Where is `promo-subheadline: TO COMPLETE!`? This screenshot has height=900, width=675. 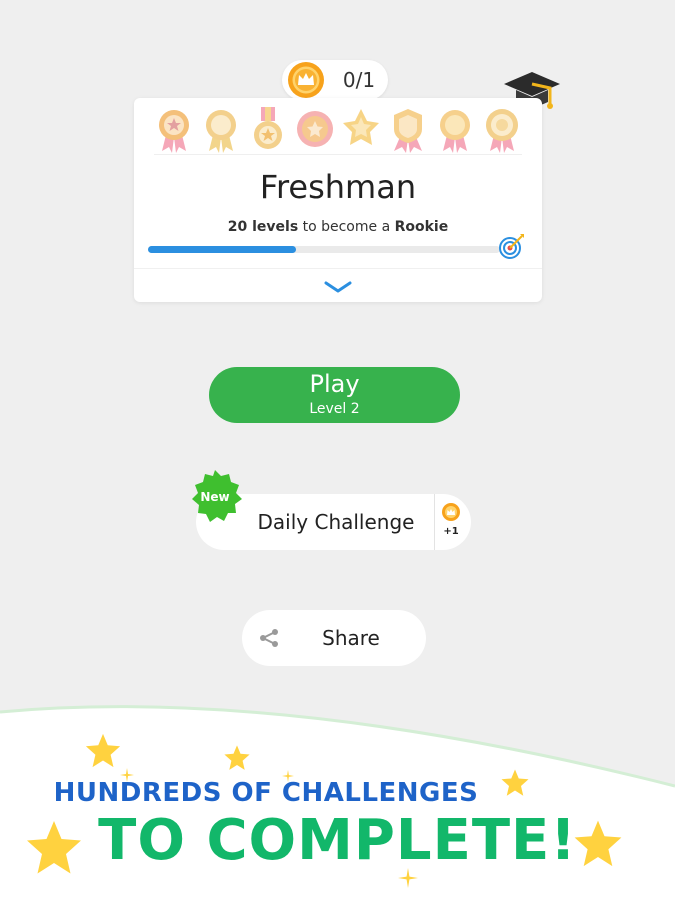 promo-subheadline: TO COMPLETE! is located at coordinates (337, 840).